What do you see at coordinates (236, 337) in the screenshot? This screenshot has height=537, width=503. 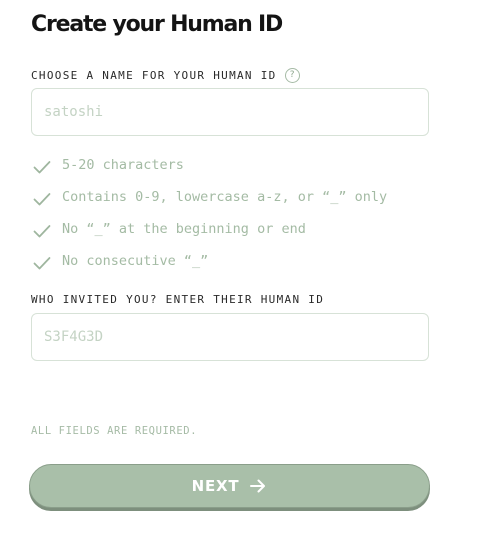 I see `invite-input` at bounding box center [236, 337].